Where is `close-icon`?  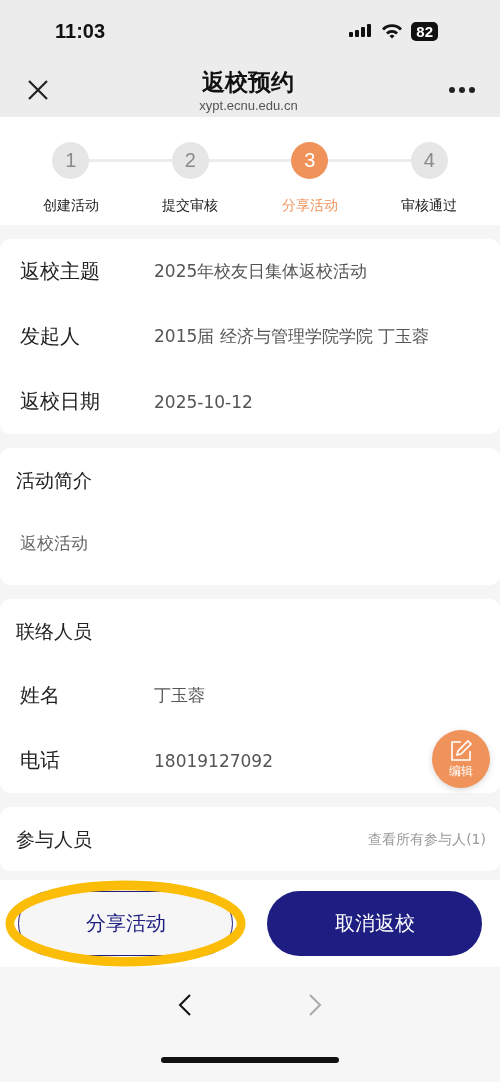
close-icon is located at coordinates (38, 89).